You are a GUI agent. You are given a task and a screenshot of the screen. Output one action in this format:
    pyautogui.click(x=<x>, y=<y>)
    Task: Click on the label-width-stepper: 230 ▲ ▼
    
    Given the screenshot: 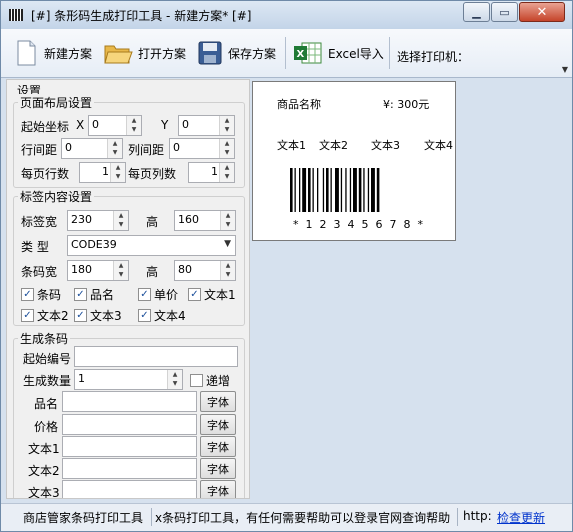 What is the action you would take?
    pyautogui.click(x=98, y=220)
    